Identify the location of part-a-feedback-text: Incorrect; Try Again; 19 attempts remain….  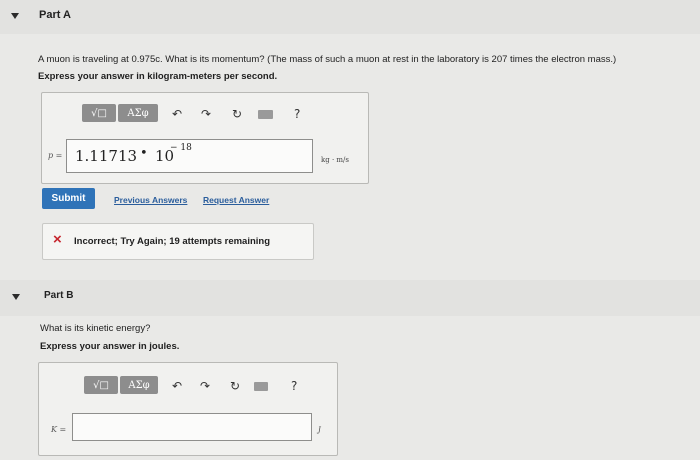
(172, 241).